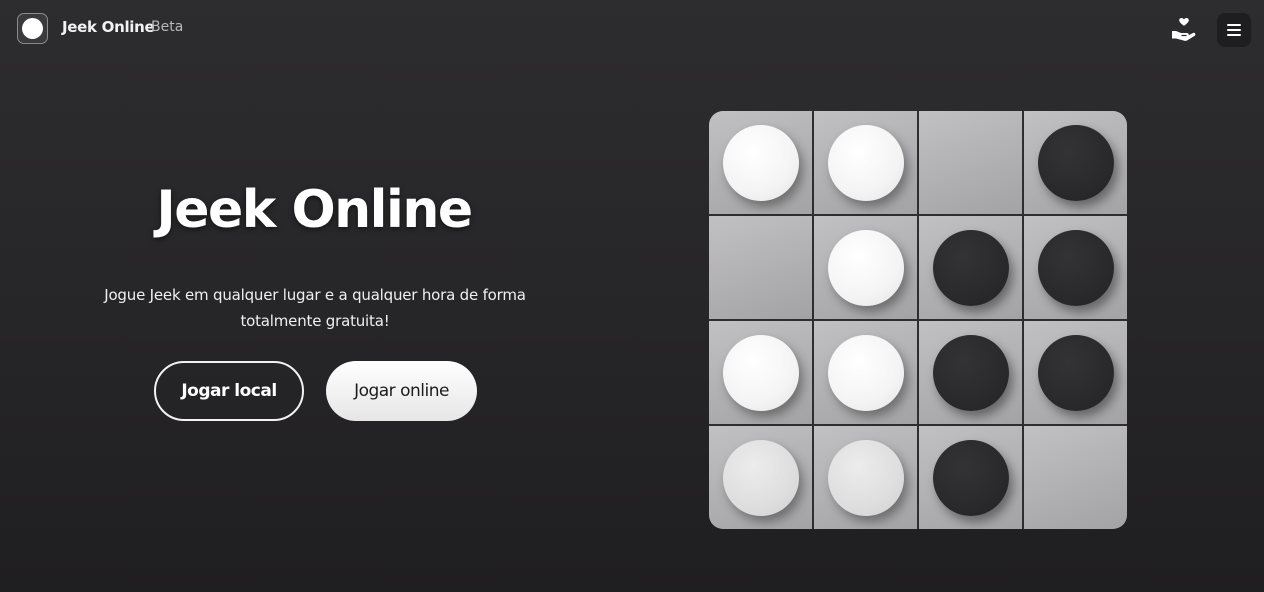  I want to click on hand-heart-icon, so click(1184, 29).